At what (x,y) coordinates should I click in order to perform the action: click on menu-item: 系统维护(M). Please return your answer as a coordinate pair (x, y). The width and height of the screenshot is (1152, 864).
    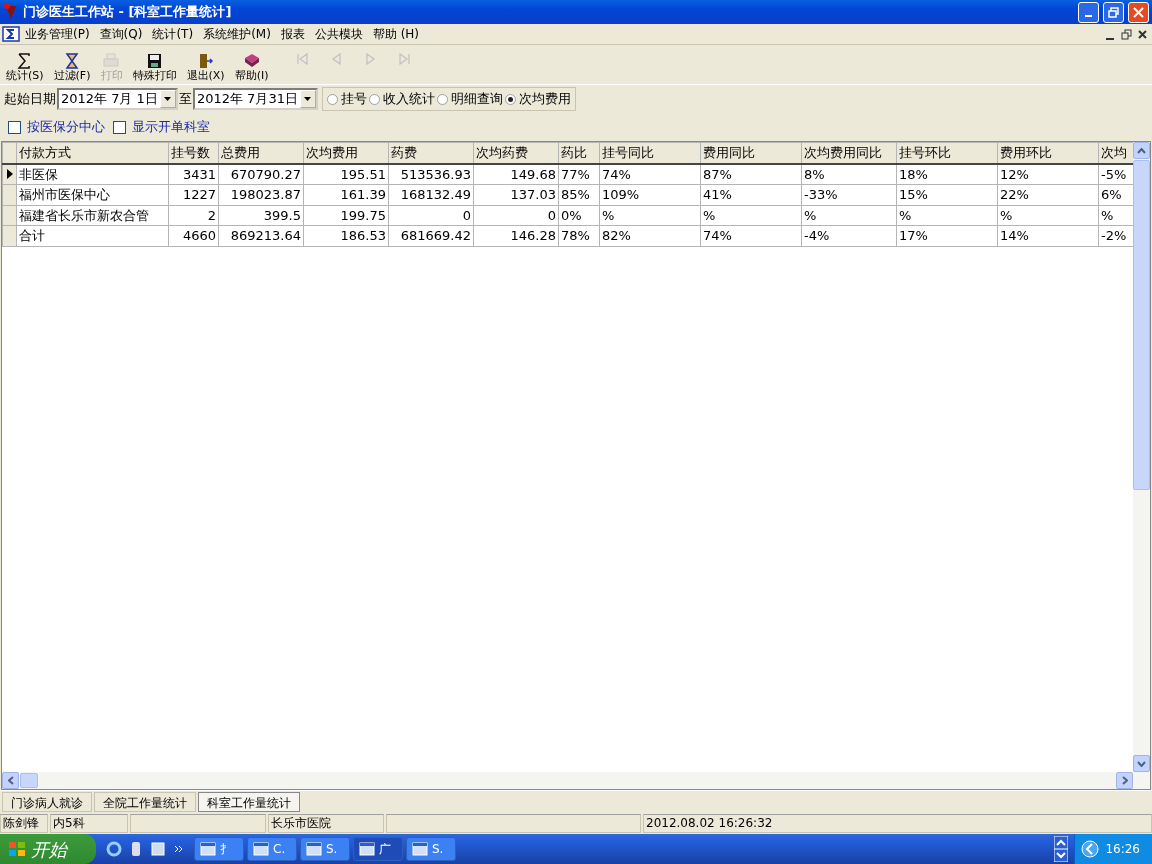
    Looking at the image, I should click on (237, 34).